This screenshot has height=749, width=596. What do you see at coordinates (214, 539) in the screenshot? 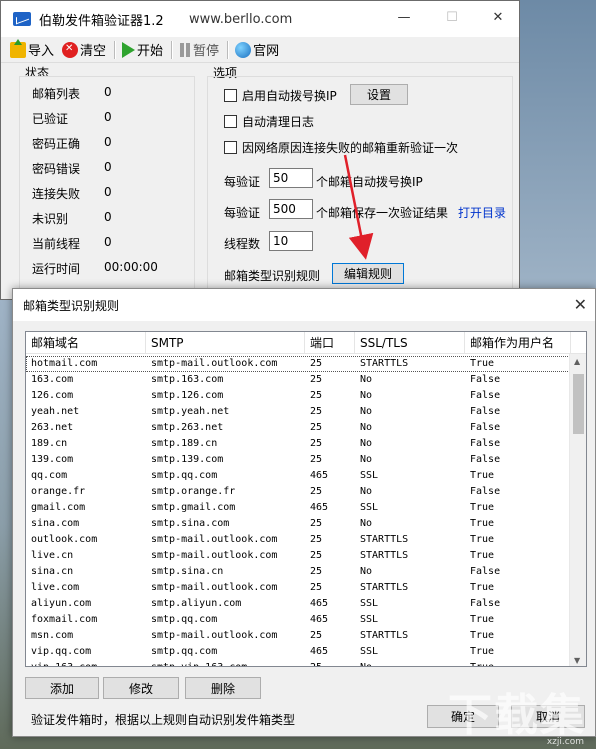
I see `cell-smtp: smtp-mail.outlook.com` at bounding box center [214, 539].